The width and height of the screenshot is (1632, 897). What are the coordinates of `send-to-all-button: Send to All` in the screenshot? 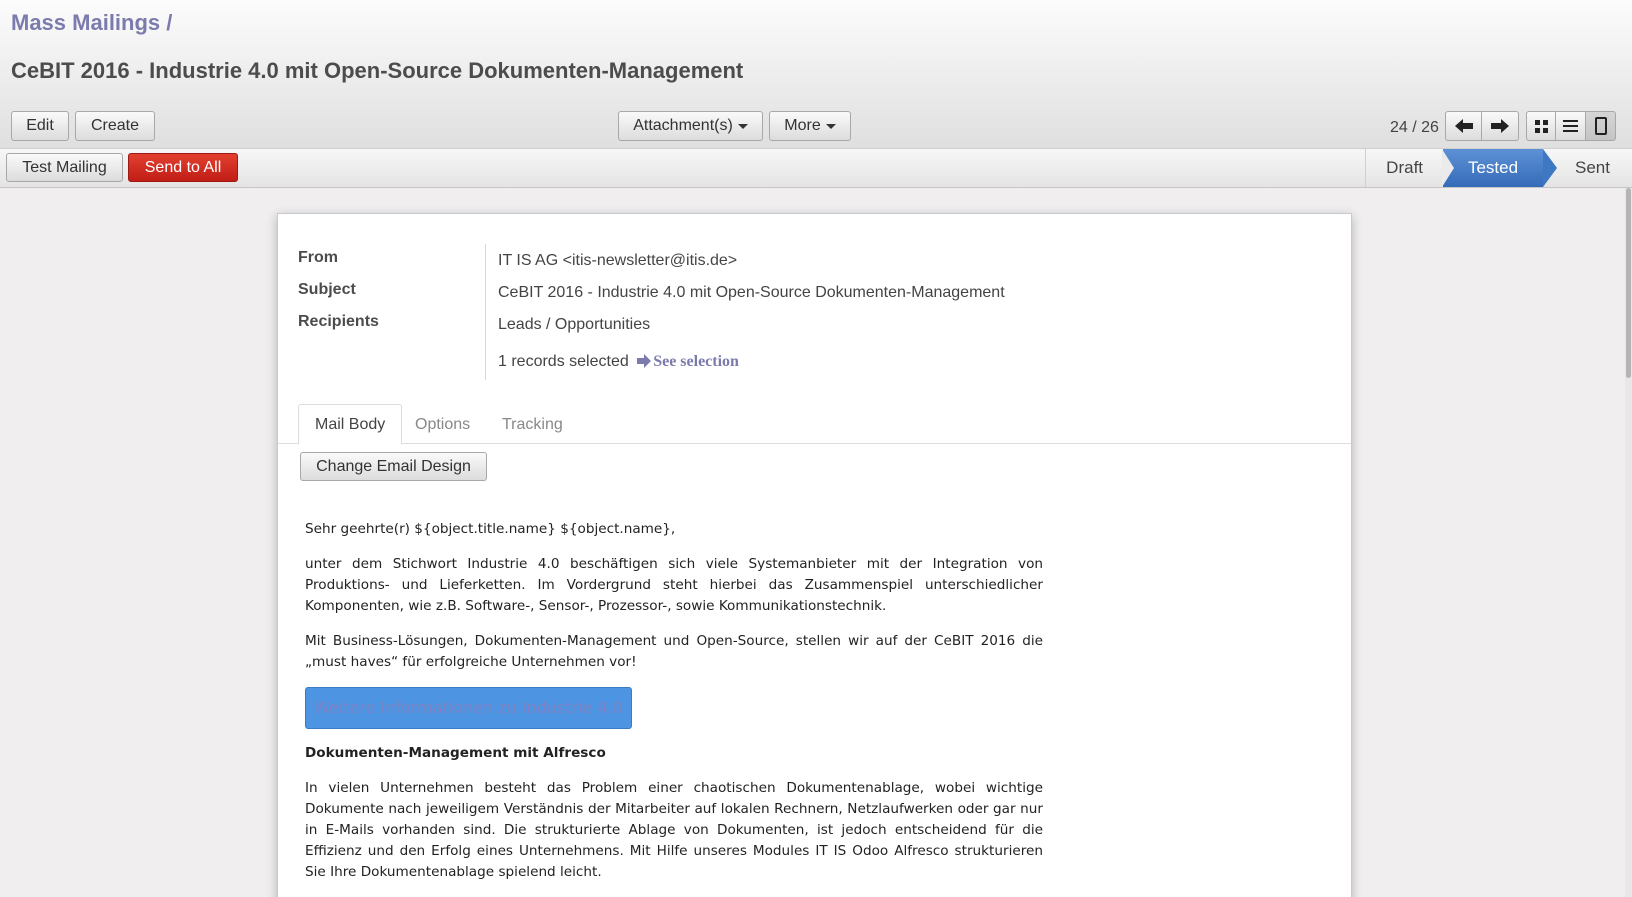 It's located at (183, 167).